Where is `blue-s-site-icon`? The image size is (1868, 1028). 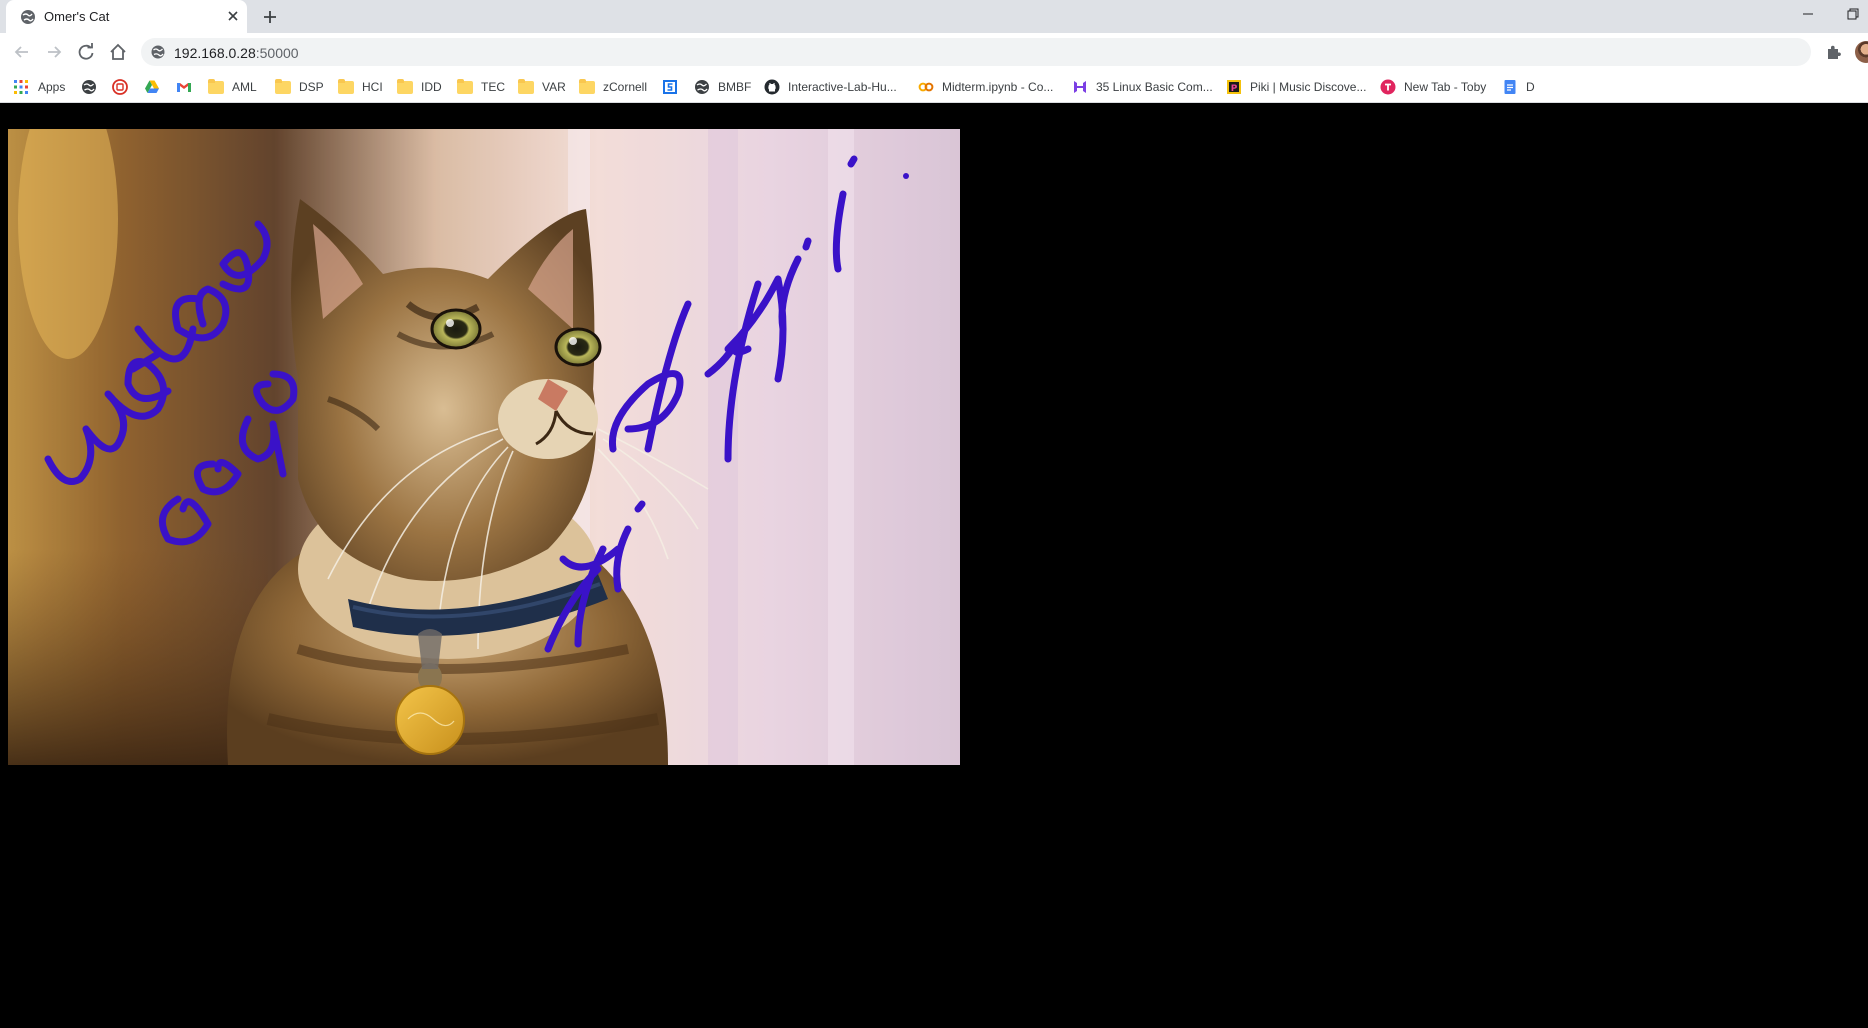
blue-s-site-icon is located at coordinates (670, 87).